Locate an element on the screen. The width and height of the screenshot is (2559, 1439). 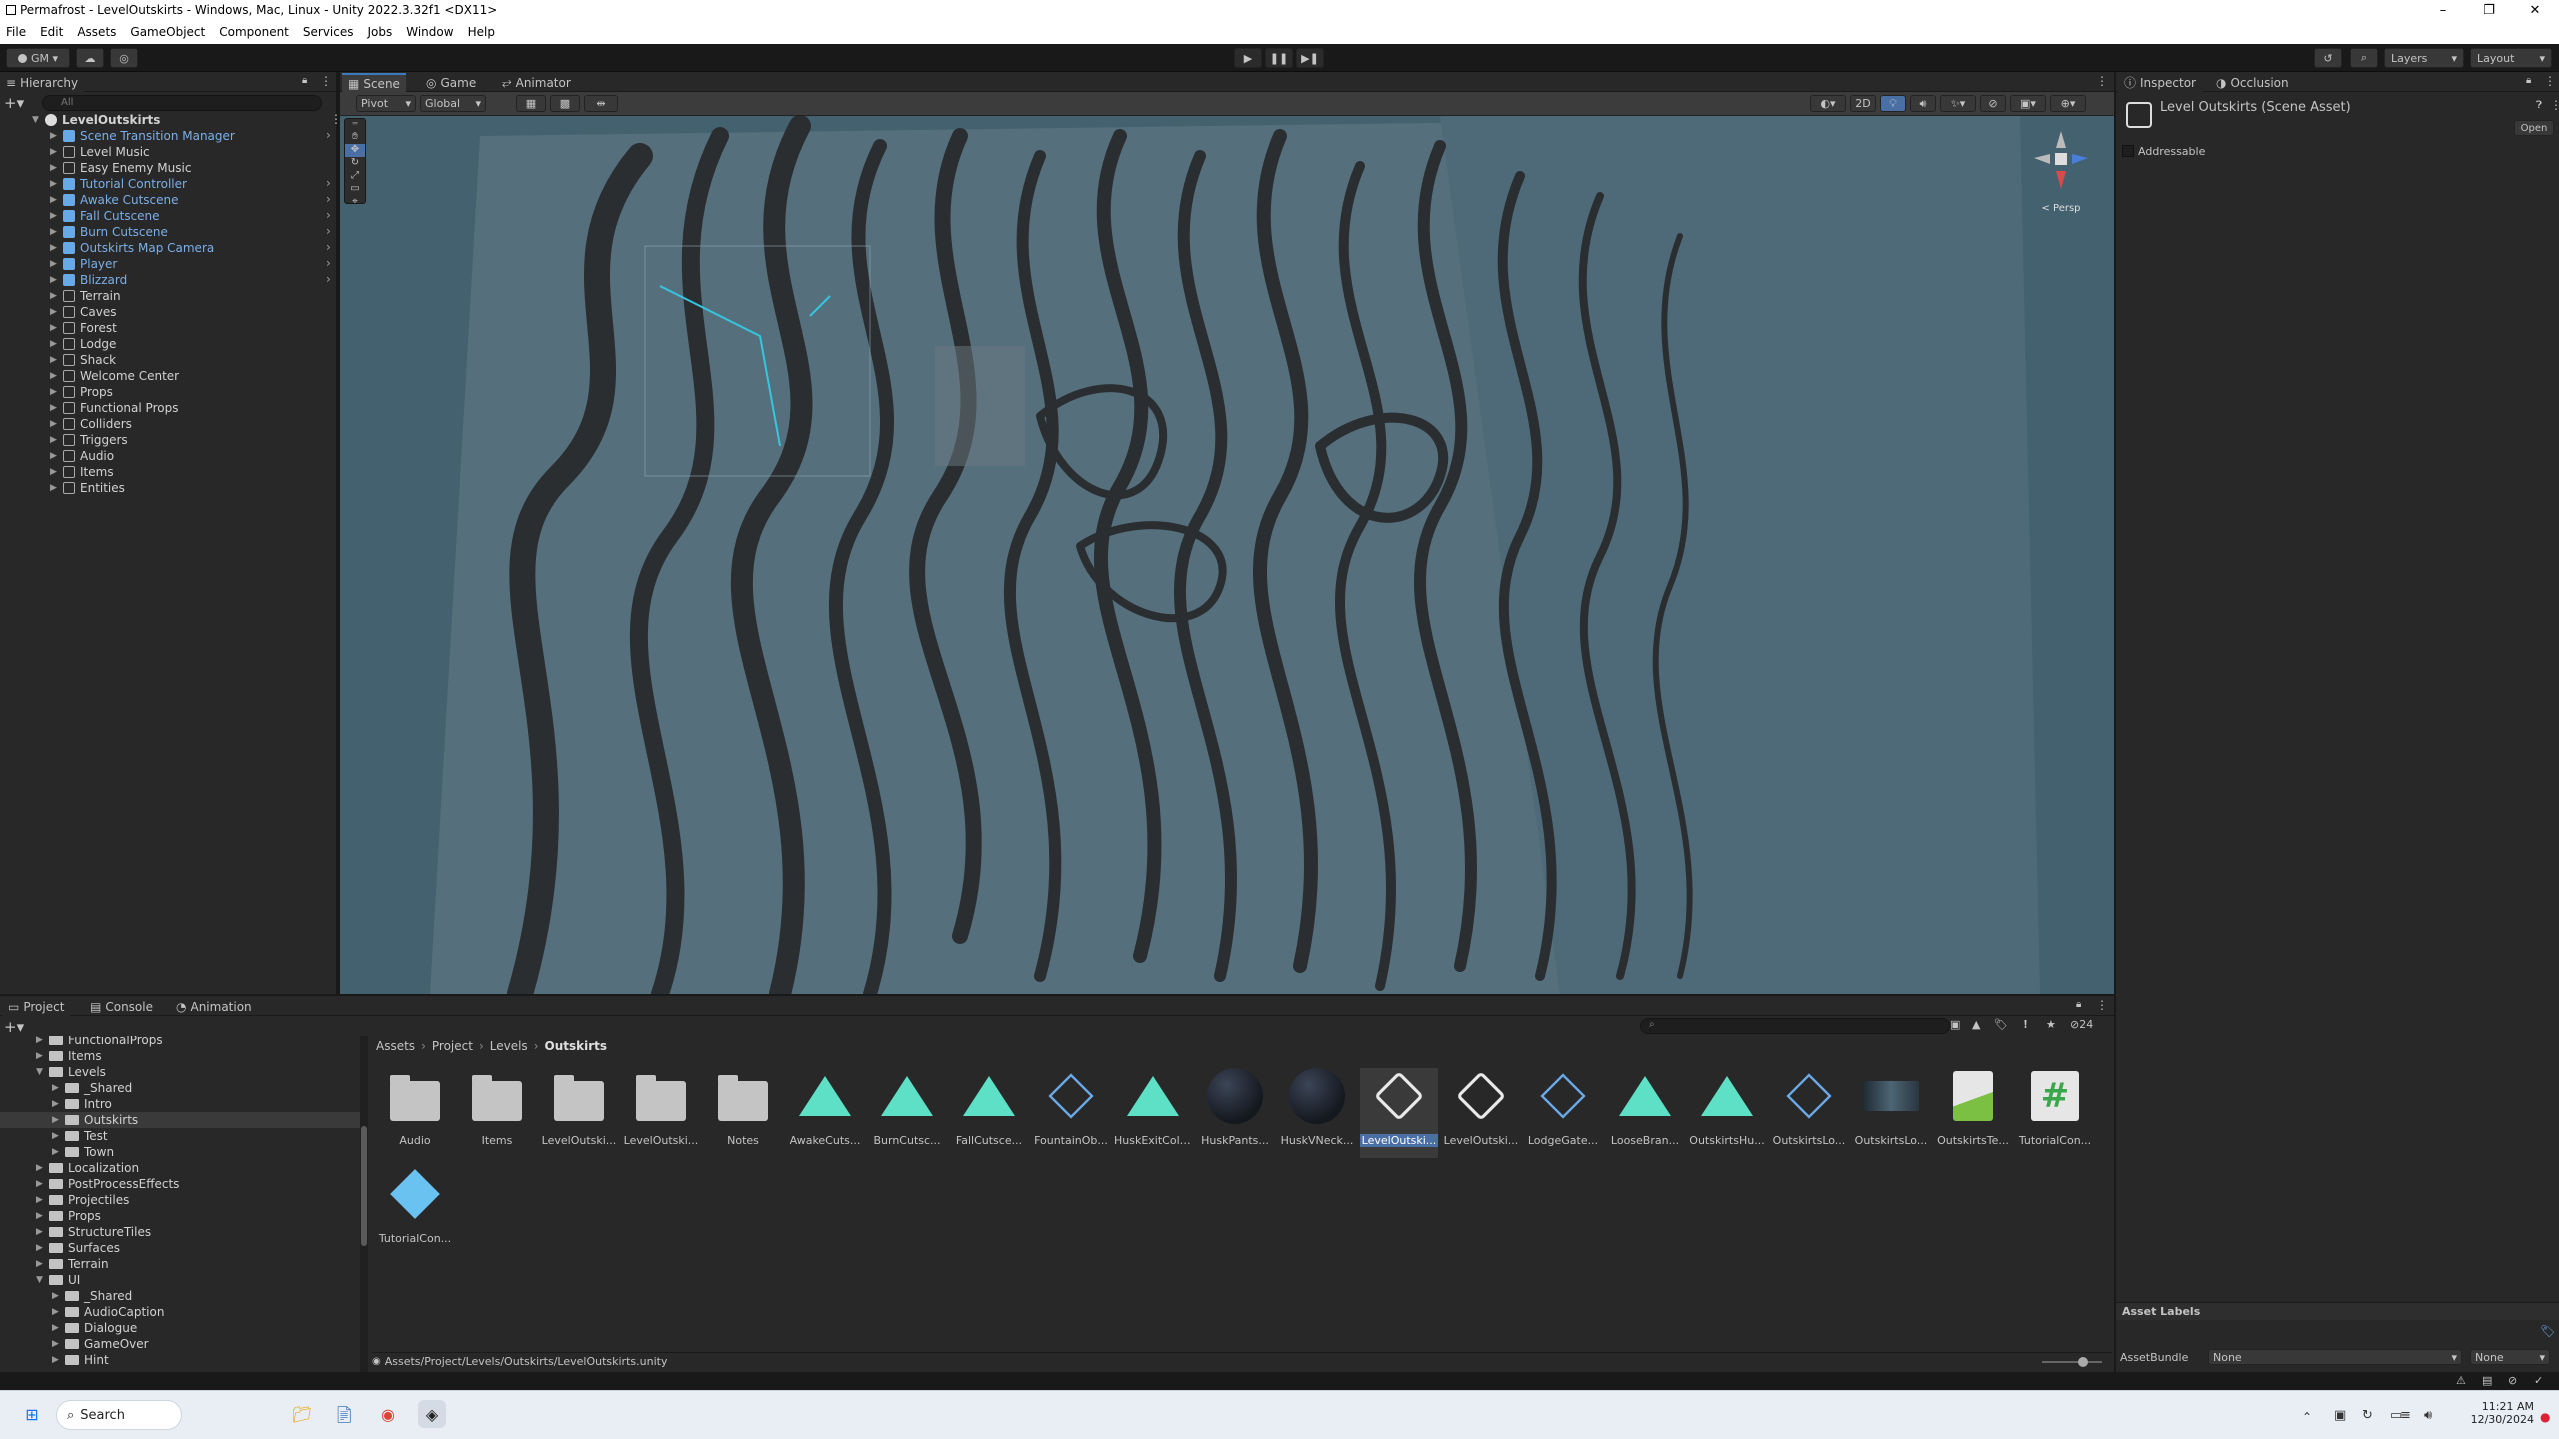
menu-window: Window is located at coordinates (429, 32).